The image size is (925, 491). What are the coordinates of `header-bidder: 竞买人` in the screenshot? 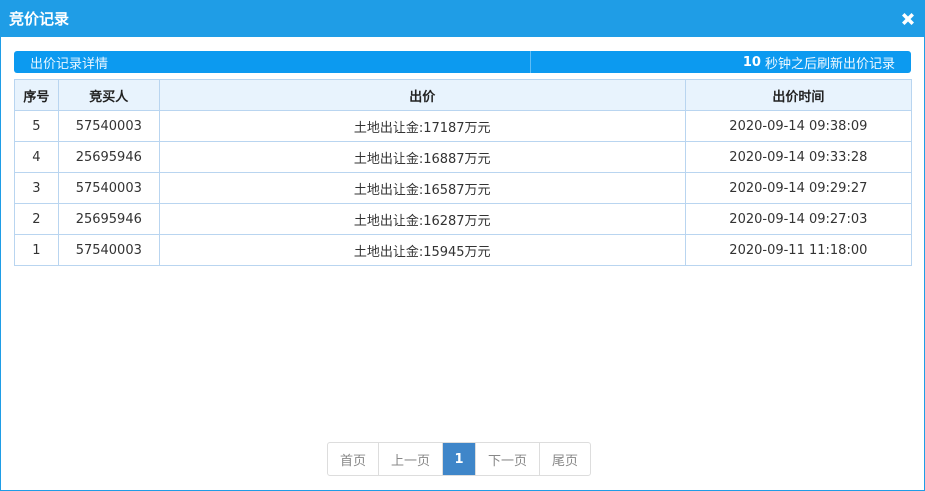 It's located at (108, 95).